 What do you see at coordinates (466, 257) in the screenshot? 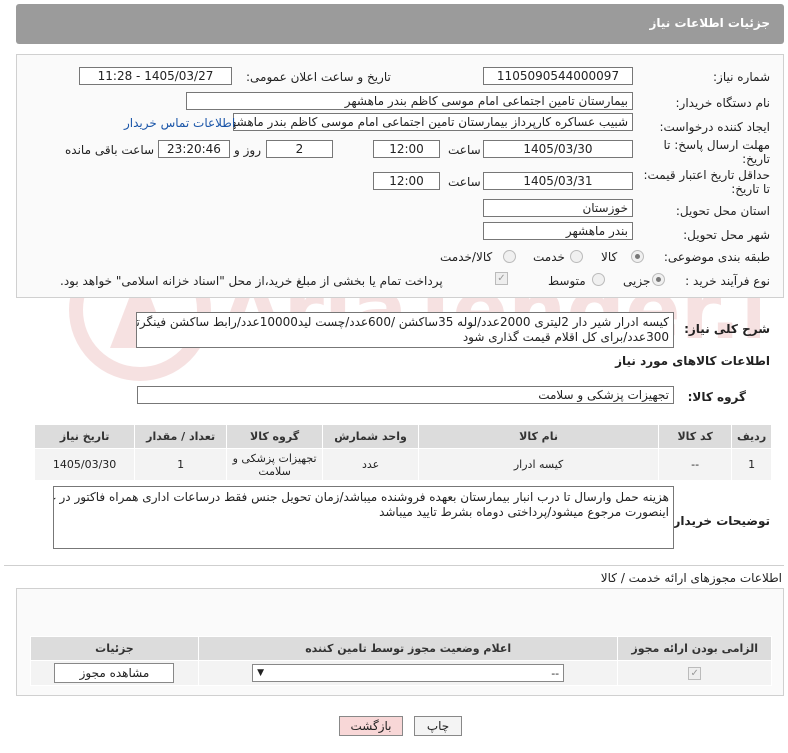
I see `category-both-label: کالا/خدمت` at bounding box center [466, 257].